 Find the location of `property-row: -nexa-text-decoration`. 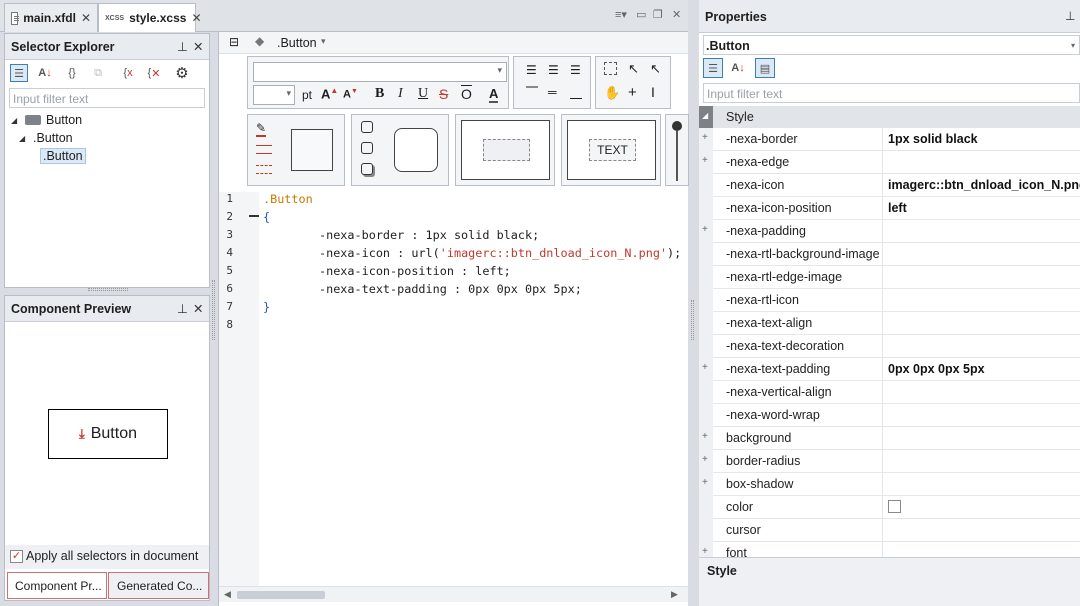

property-row: -nexa-text-decoration is located at coordinates (889, 346).